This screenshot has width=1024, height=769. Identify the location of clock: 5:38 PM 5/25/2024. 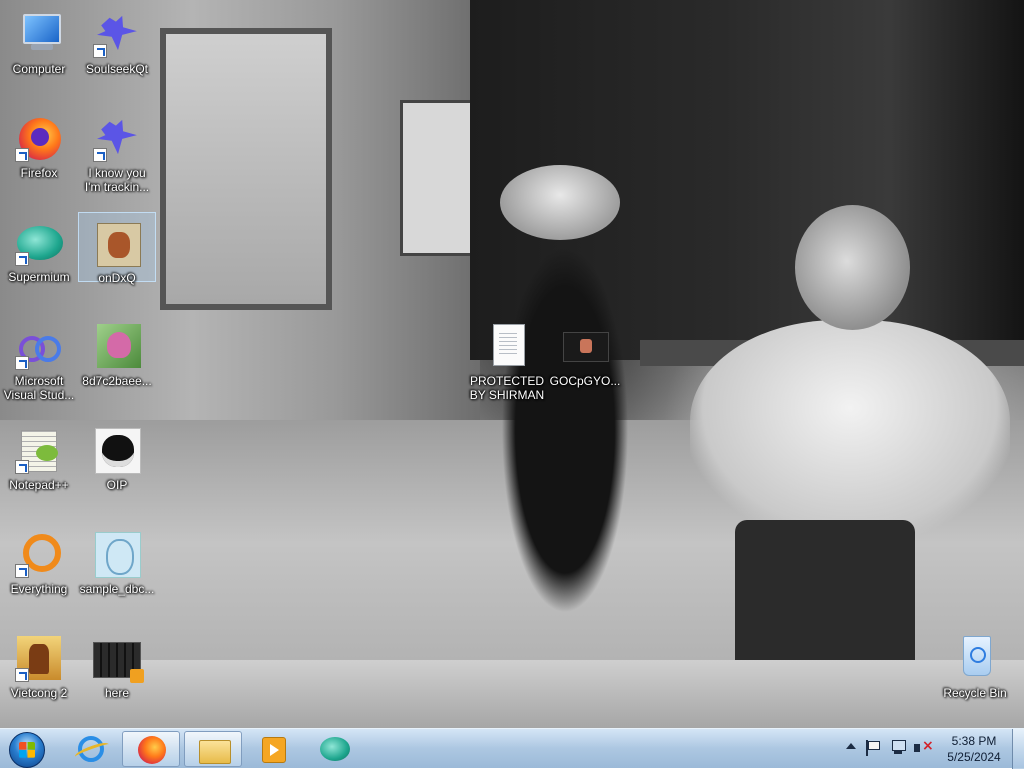
(974, 749).